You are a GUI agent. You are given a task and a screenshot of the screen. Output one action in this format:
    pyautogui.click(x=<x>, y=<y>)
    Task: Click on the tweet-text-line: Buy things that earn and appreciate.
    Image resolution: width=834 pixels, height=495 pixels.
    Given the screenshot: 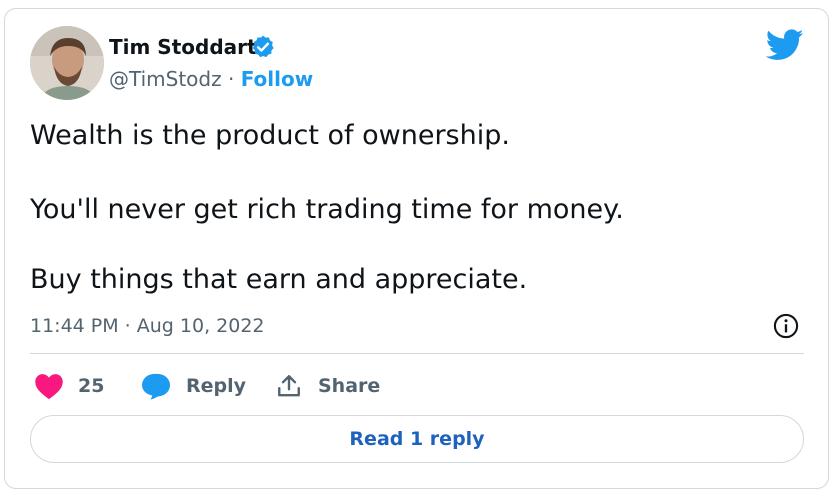 What is the action you would take?
    pyautogui.click(x=279, y=279)
    